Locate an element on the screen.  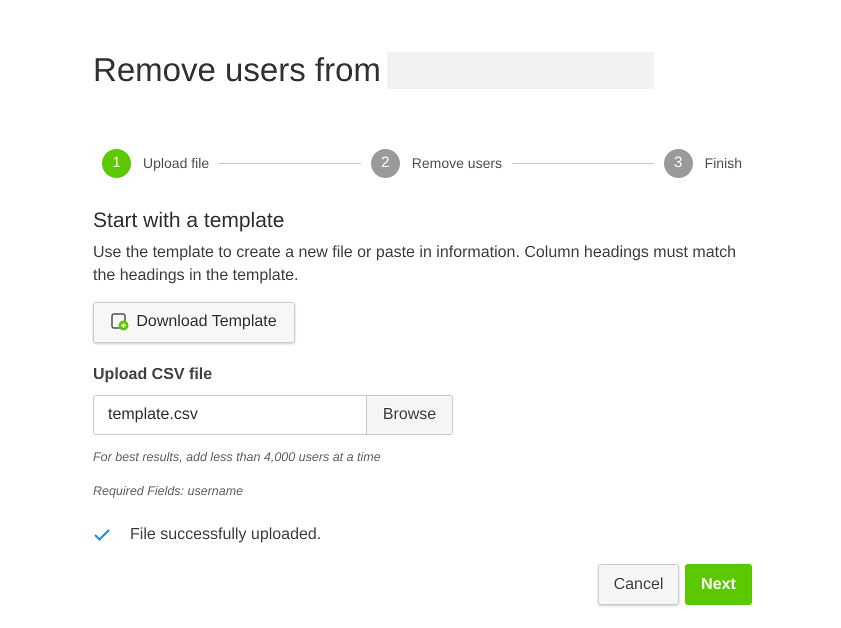
step-number: 3 is located at coordinates (678, 163).